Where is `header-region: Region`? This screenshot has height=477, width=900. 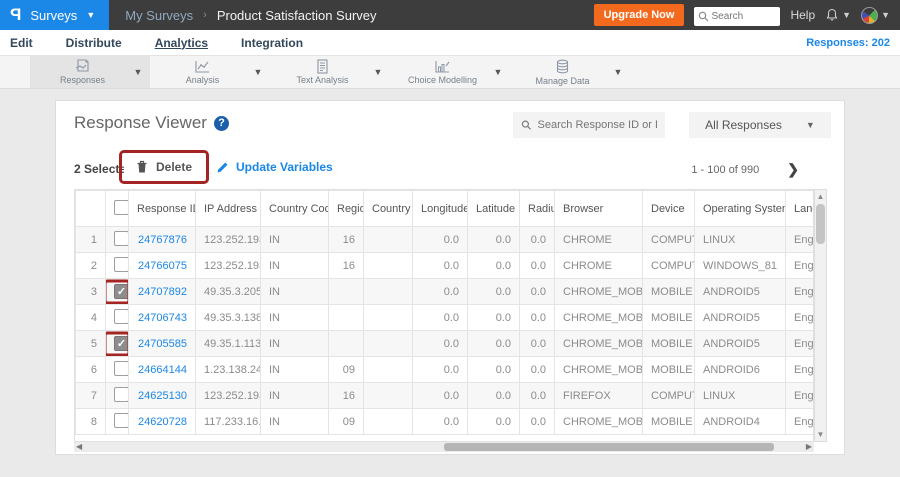 header-region: Region is located at coordinates (346, 208).